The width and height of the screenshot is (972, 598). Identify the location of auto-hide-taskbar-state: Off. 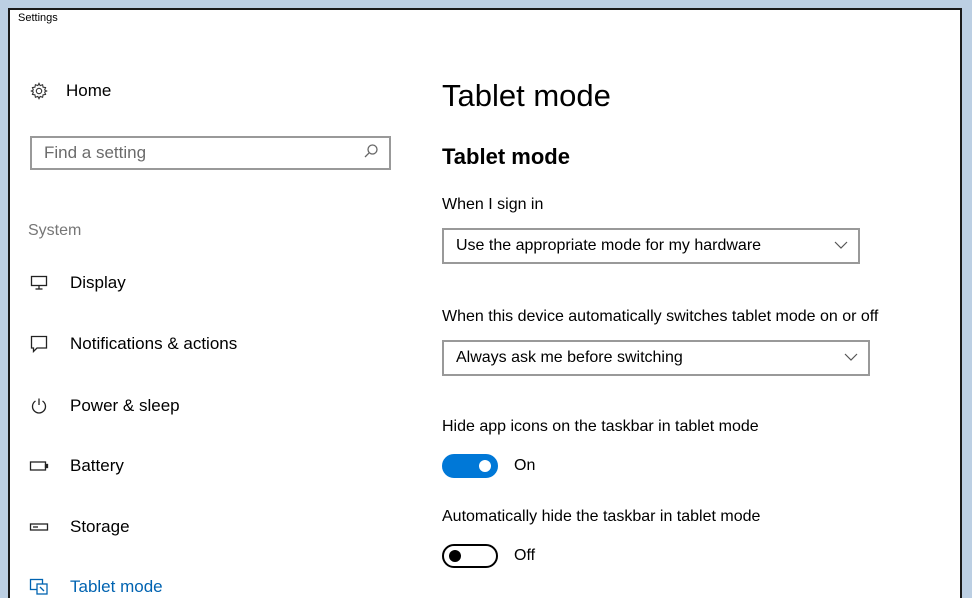
(525, 555).